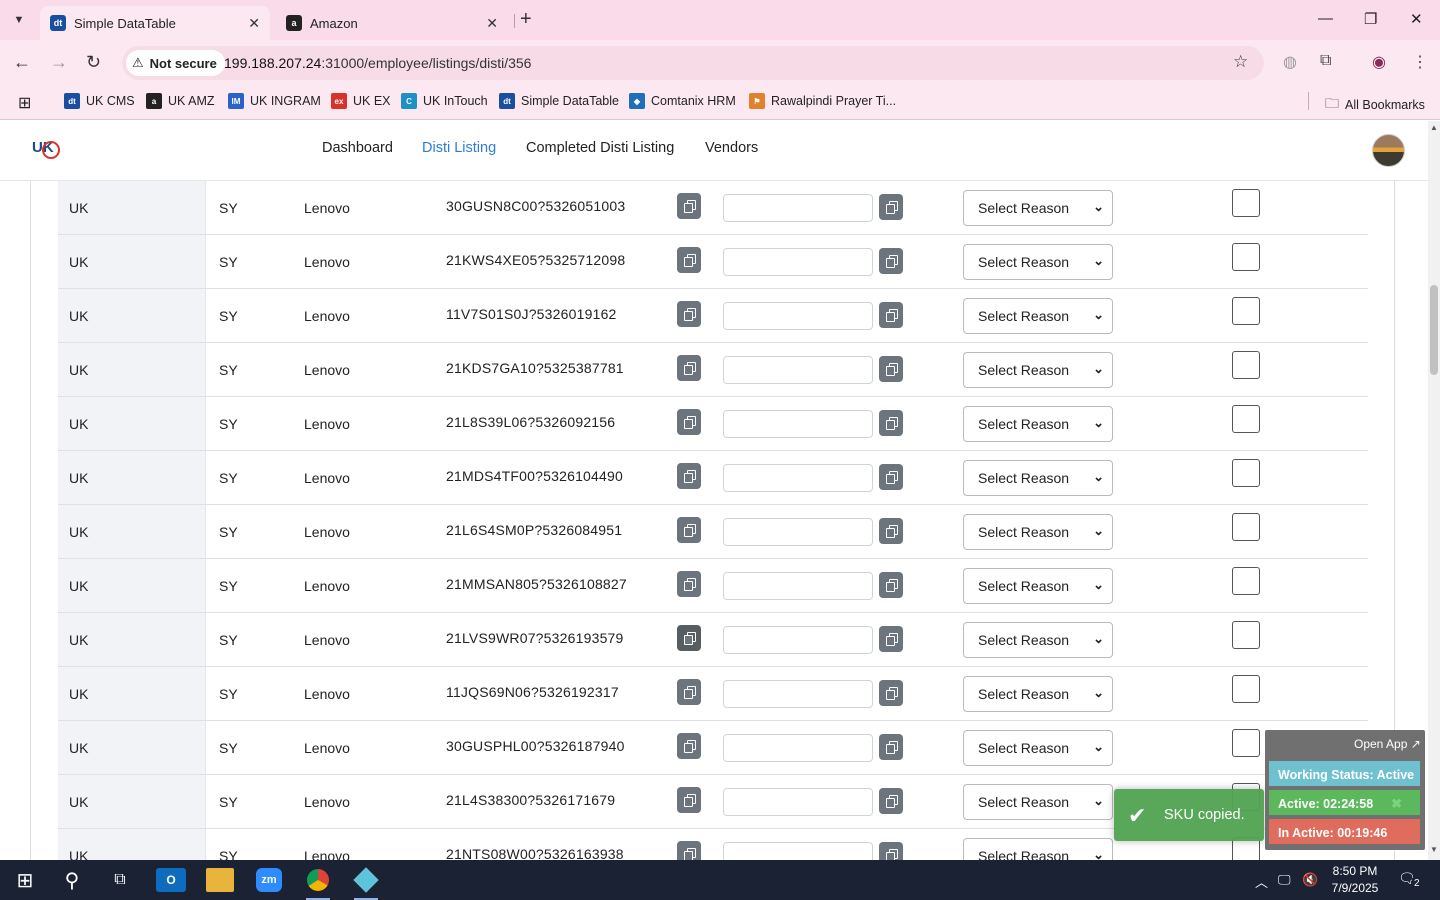  Describe the element at coordinates (1355, 880) in the screenshot. I see `system-clock: 8:50 PM 7/9/2025` at that location.